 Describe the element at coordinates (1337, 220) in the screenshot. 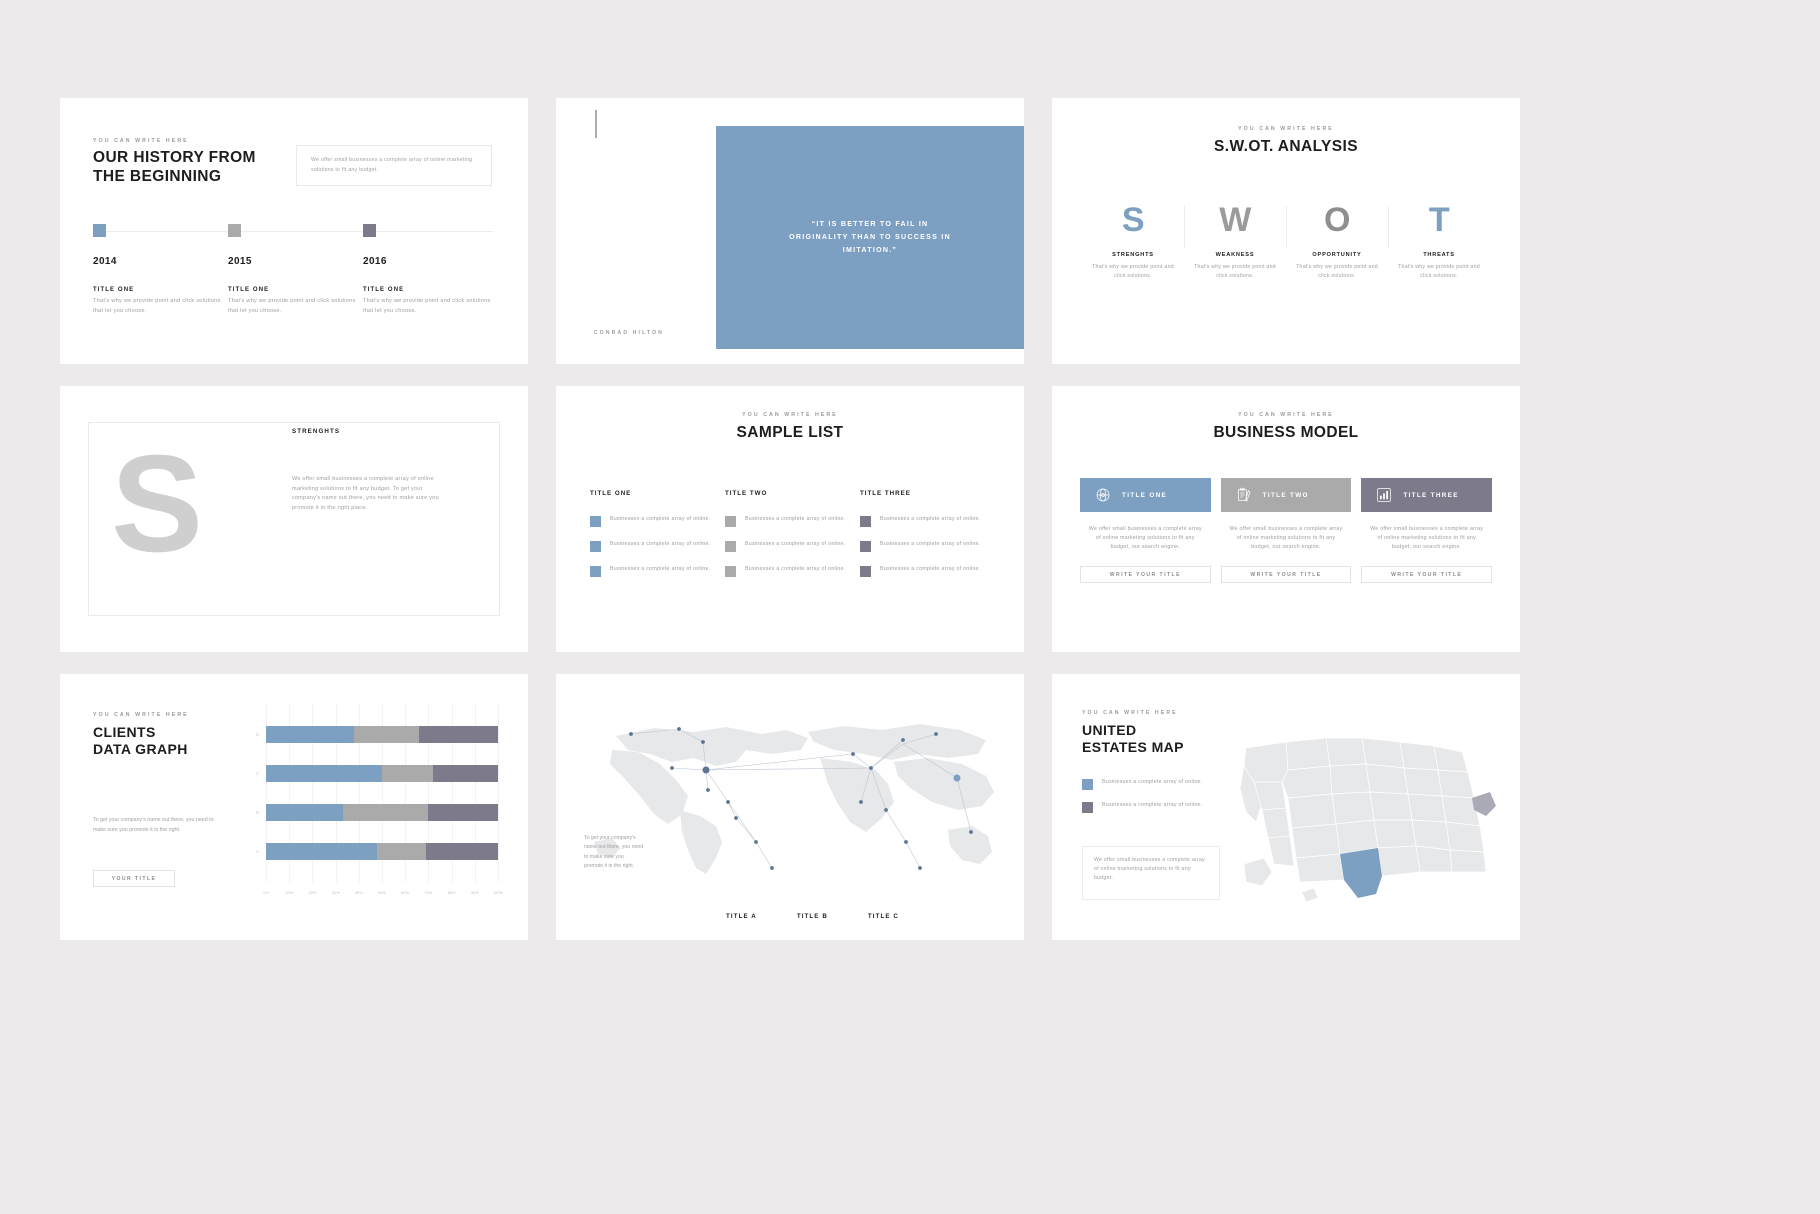

I see `swot-letter: O` at that location.